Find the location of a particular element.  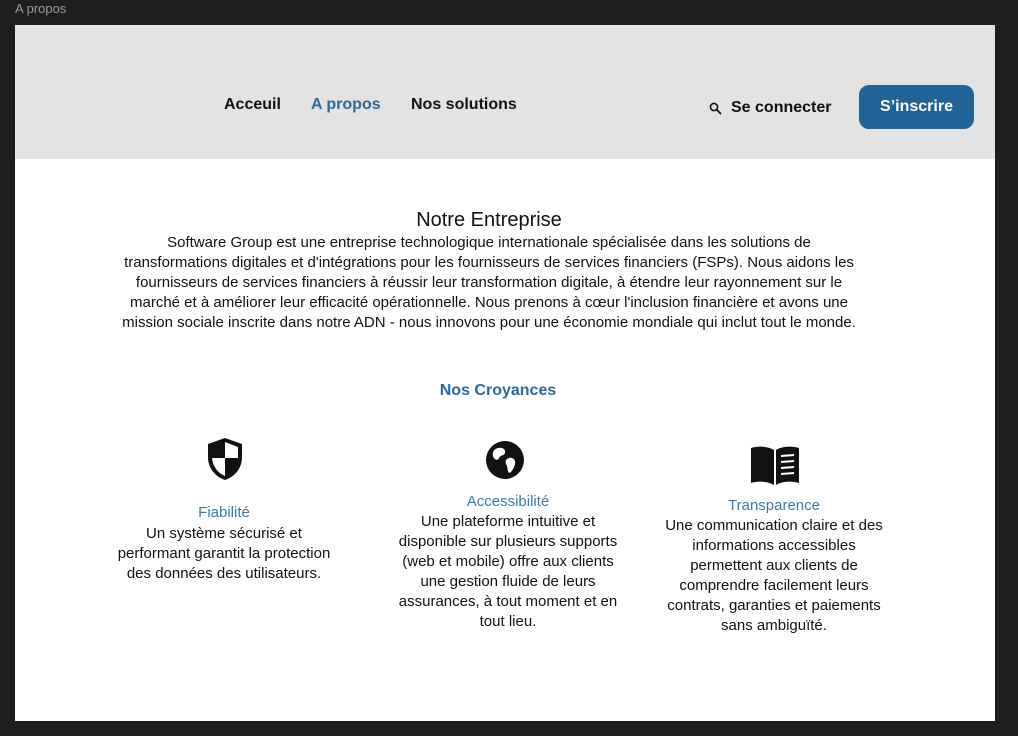

belief-title-accessibilite: Accessibilité is located at coordinates (508, 501).